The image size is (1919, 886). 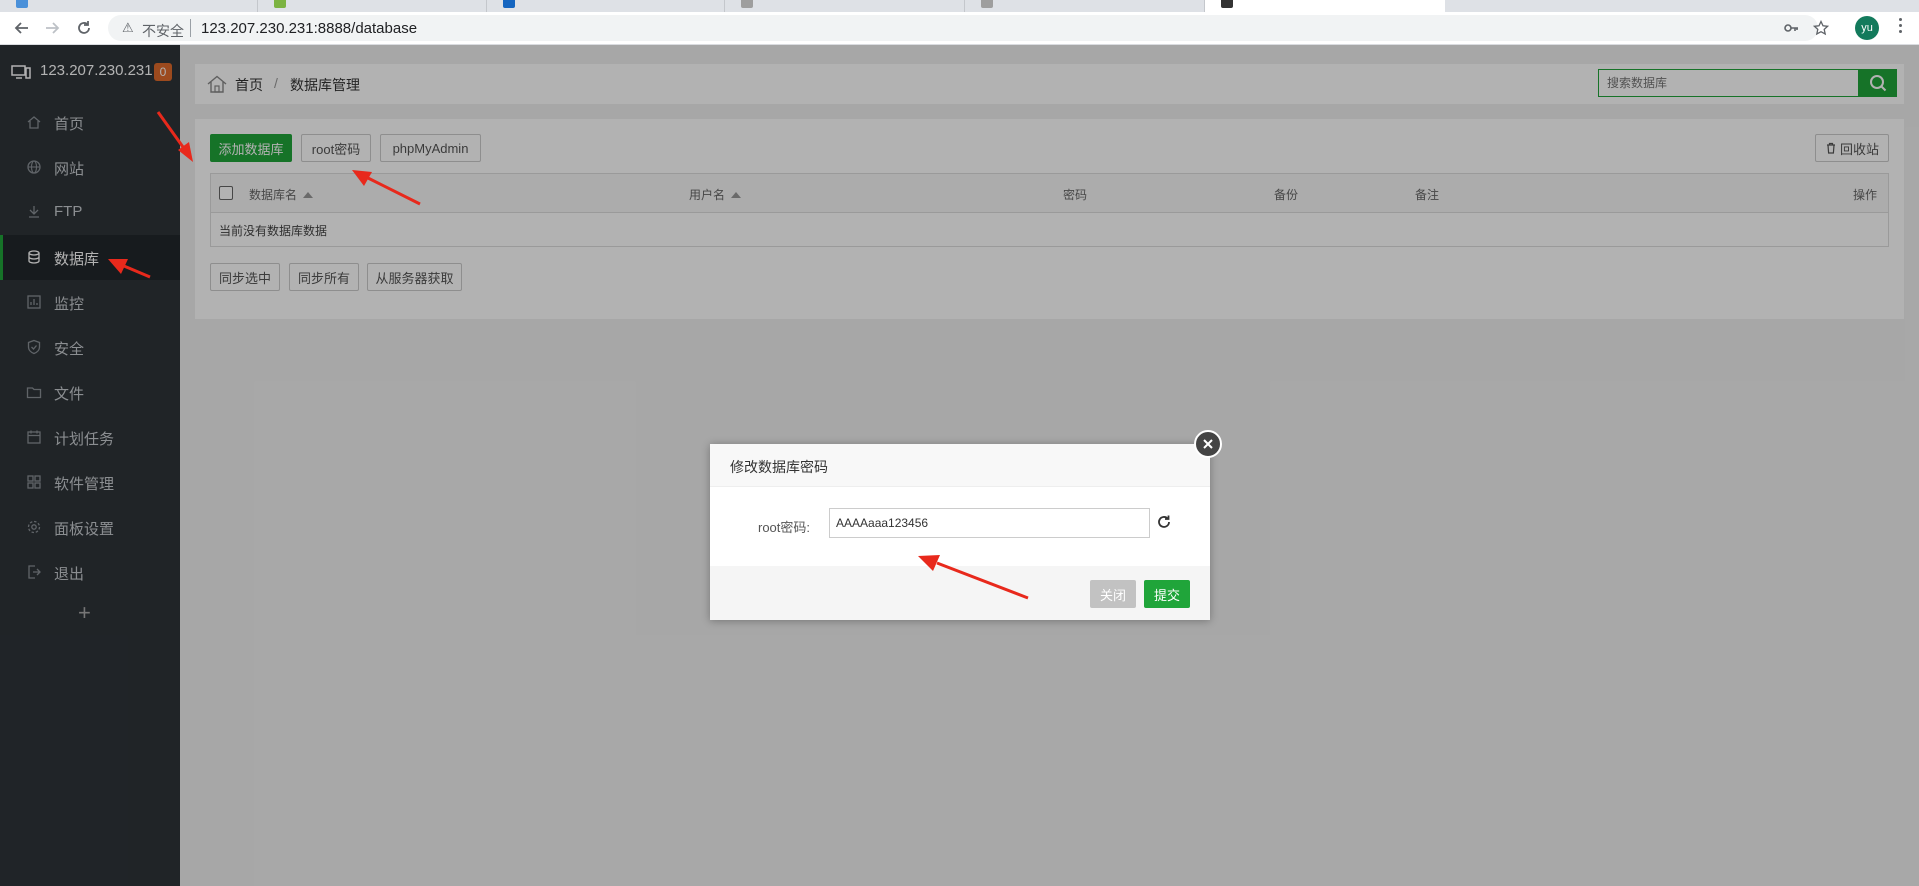 I want to click on reload-icon, so click(x=84, y=27).